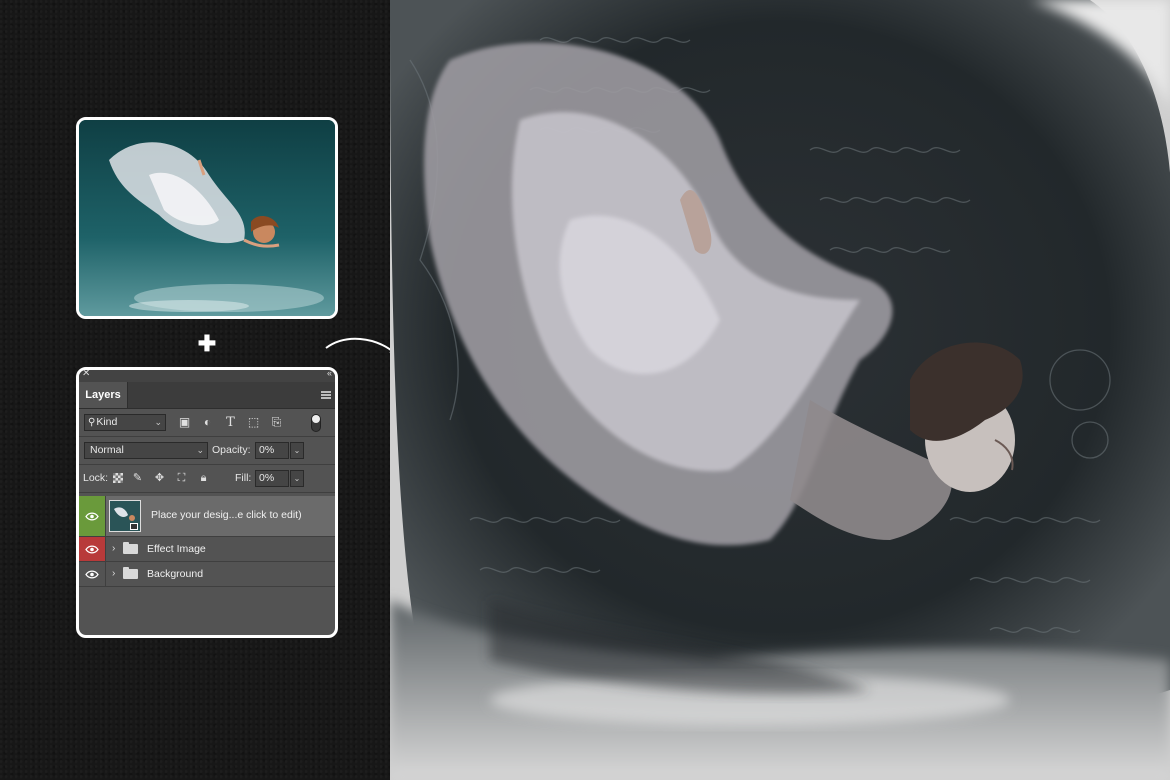  What do you see at coordinates (207, 376) in the screenshot?
I see `panel-title-bar: ✕ «` at bounding box center [207, 376].